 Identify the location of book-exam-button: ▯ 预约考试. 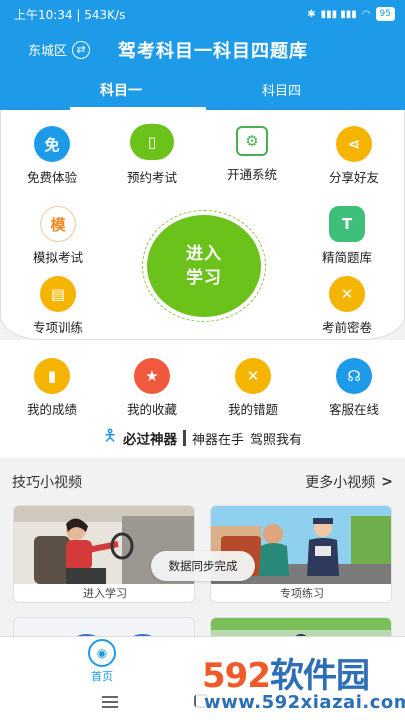
(152, 155).